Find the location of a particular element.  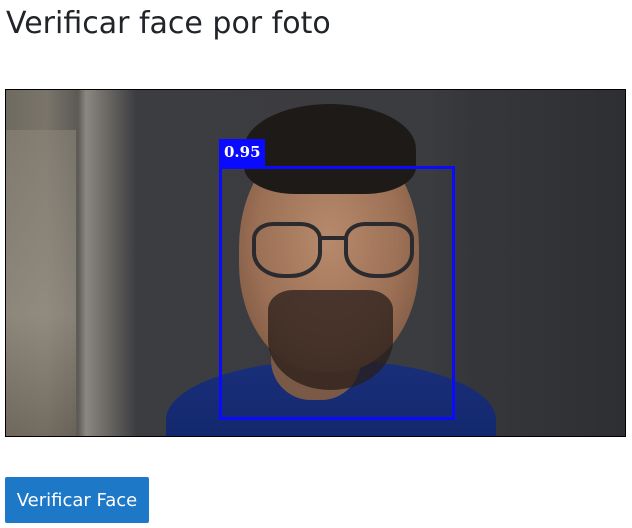

verify-face-button: Verificar Face is located at coordinates (77, 500).